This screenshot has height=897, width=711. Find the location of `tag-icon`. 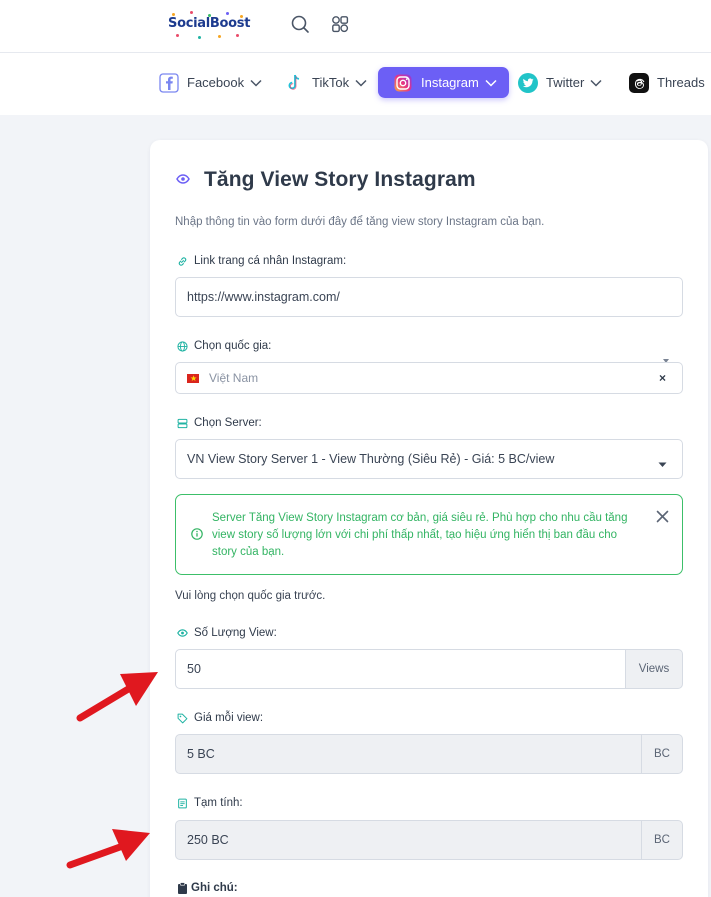

tag-icon is located at coordinates (182, 718).